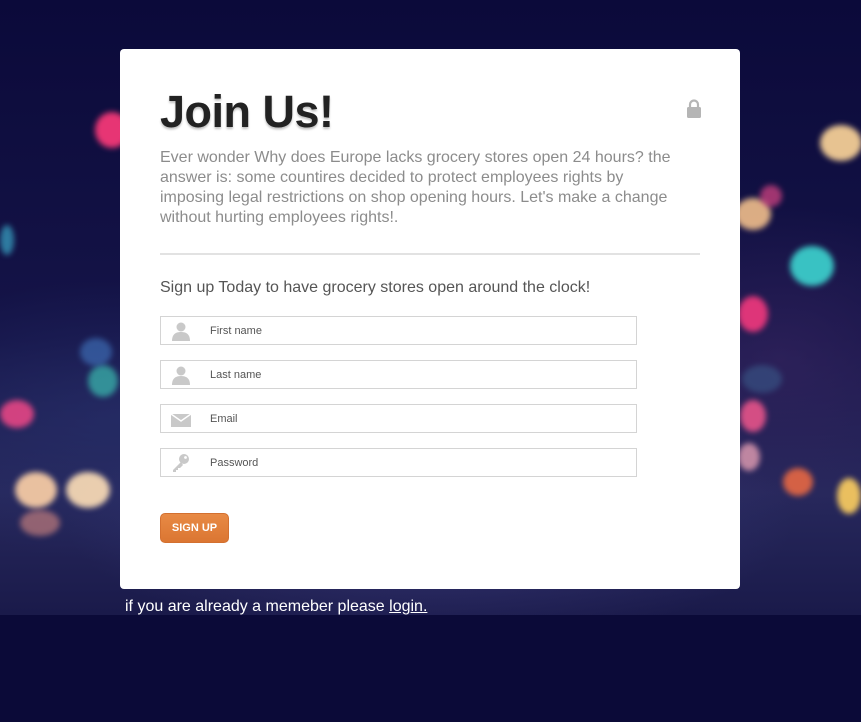 This screenshot has width=861, height=722. Describe the element at coordinates (420, 462) in the screenshot. I see `password-input` at that location.